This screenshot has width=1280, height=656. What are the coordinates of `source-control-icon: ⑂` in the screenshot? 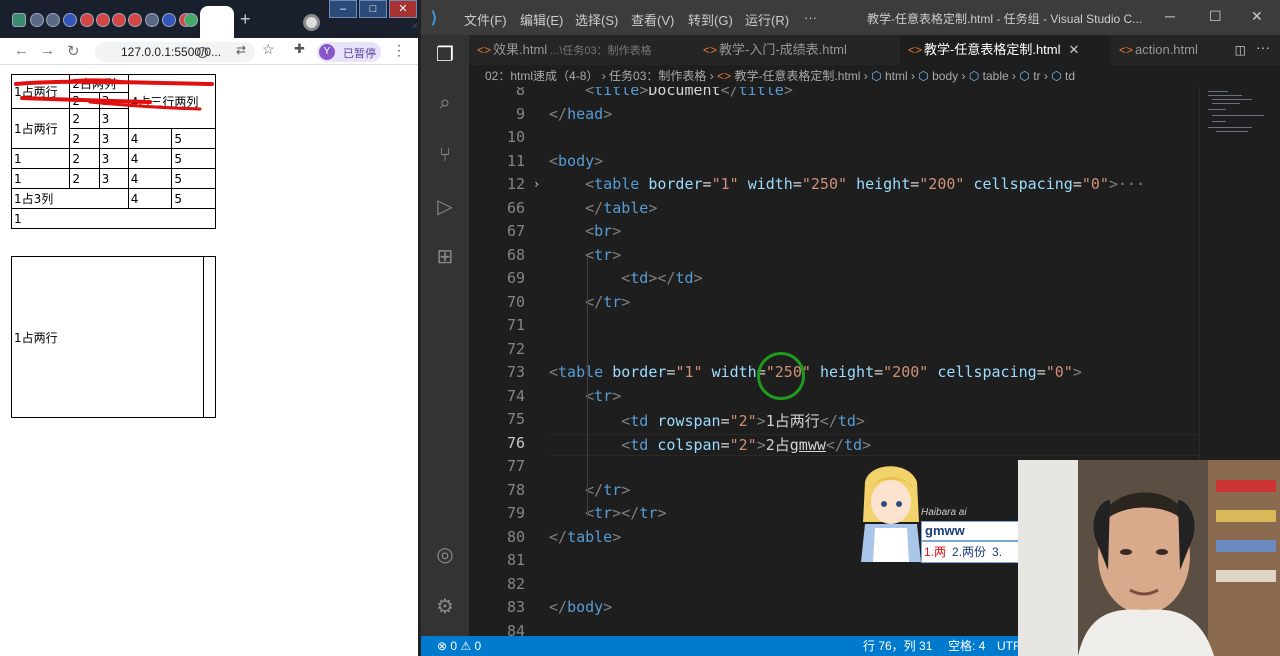 It's located at (445, 155).